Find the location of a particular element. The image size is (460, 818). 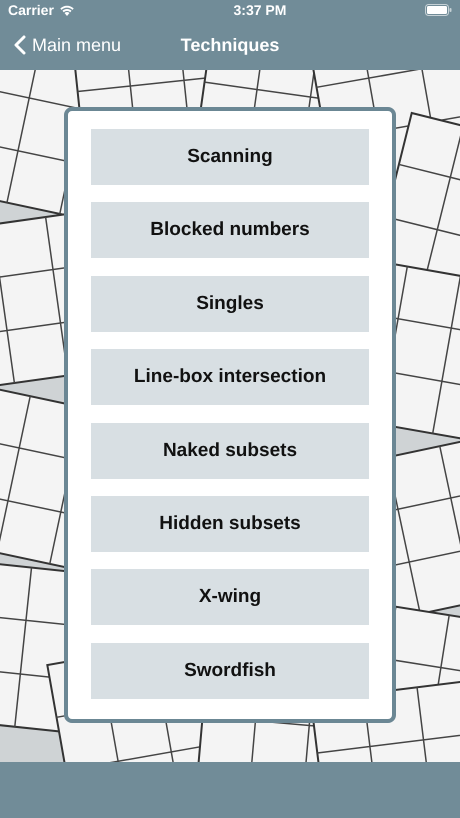

back-button: Main menu is located at coordinates (64, 45).